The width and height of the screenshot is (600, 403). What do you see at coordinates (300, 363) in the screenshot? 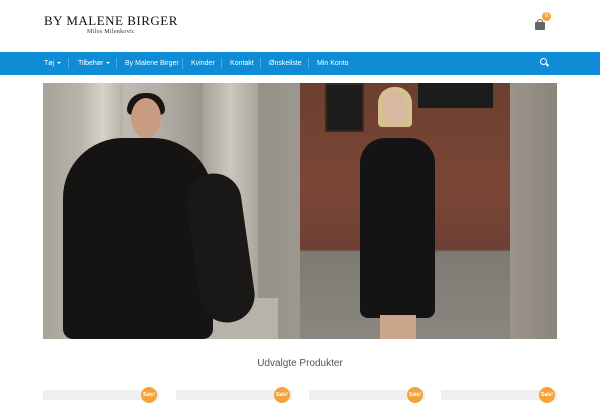
I see `section-title: Udvalgte Produkter` at bounding box center [300, 363].